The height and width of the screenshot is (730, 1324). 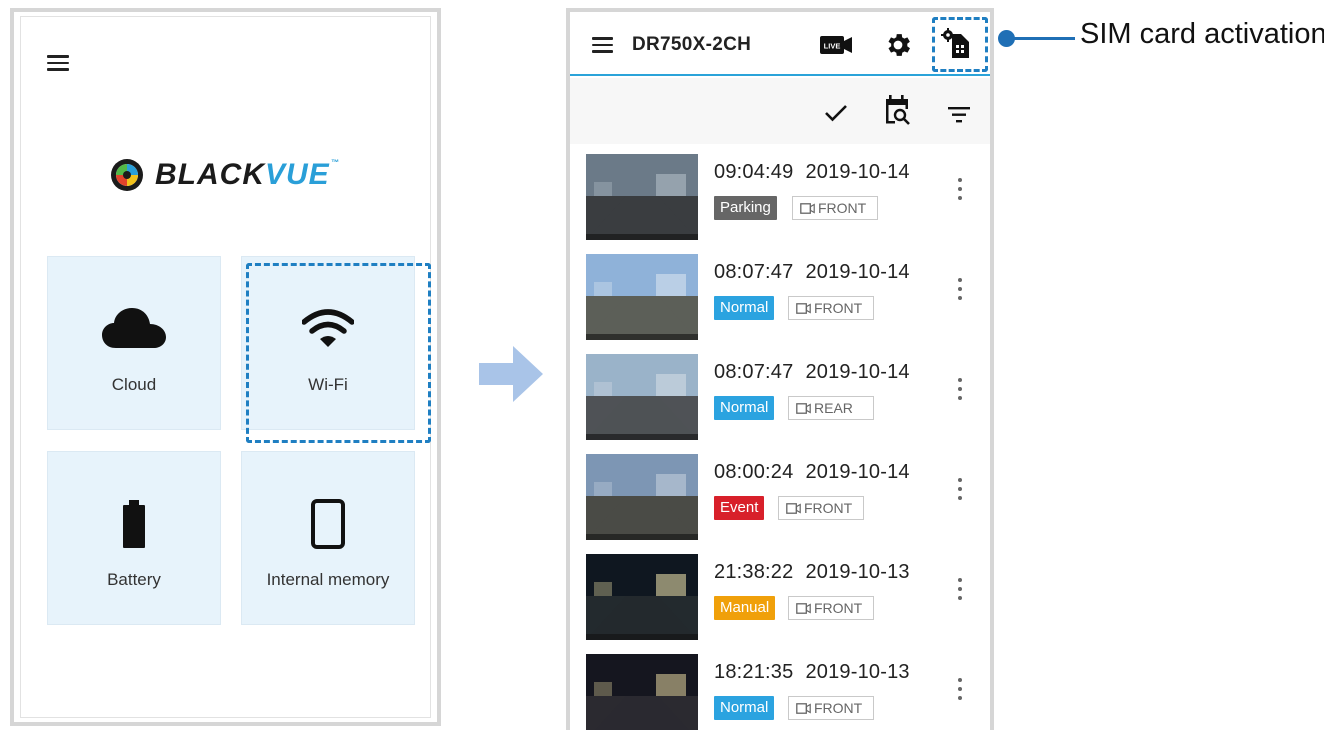 I want to click on record-toolbar, so click(x=780, y=111).